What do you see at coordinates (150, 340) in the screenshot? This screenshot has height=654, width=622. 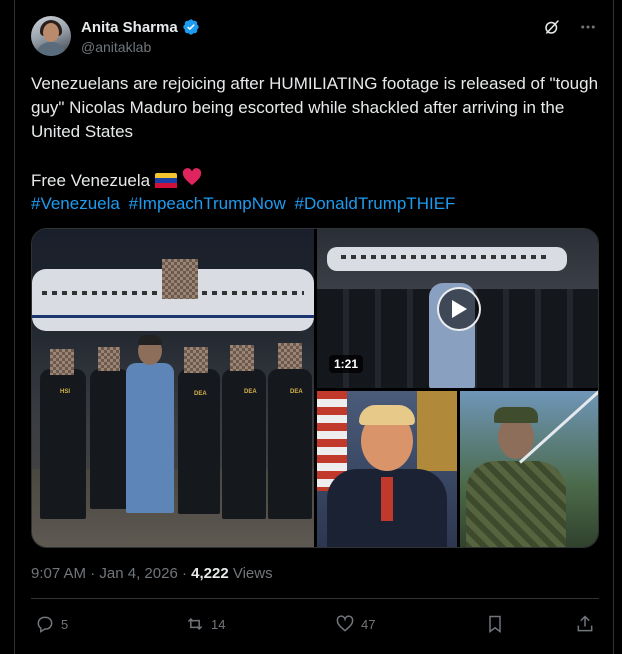 I see `maduro-hair` at bounding box center [150, 340].